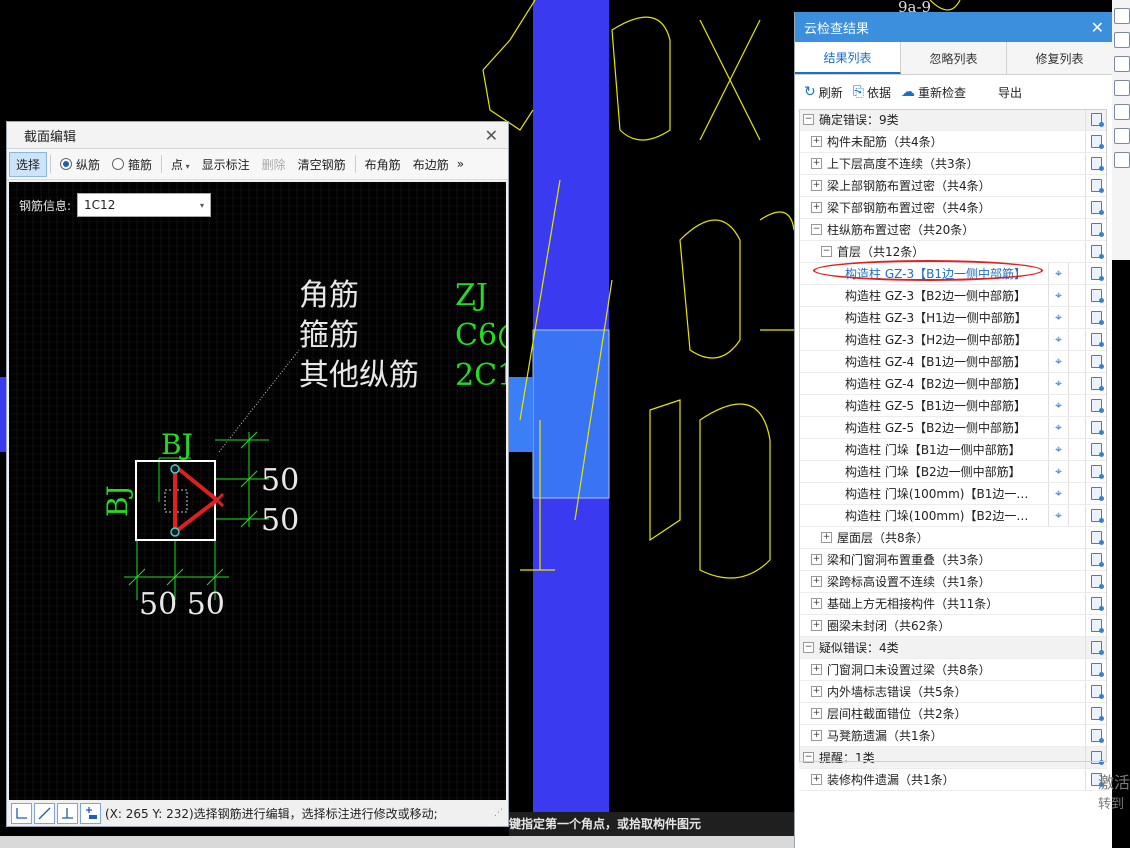 The image size is (1130, 848). Describe the element at coordinates (953, 362) in the screenshot. I see `result-item: 构造柱 GZ-4【B1边一侧中部筋】 ⌖` at that location.